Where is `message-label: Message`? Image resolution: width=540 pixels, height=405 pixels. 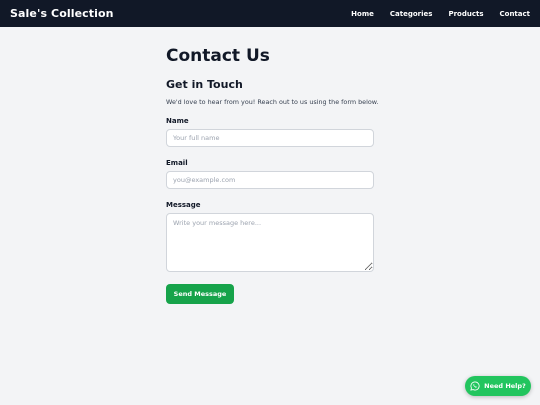
message-label: Message is located at coordinates (183, 205).